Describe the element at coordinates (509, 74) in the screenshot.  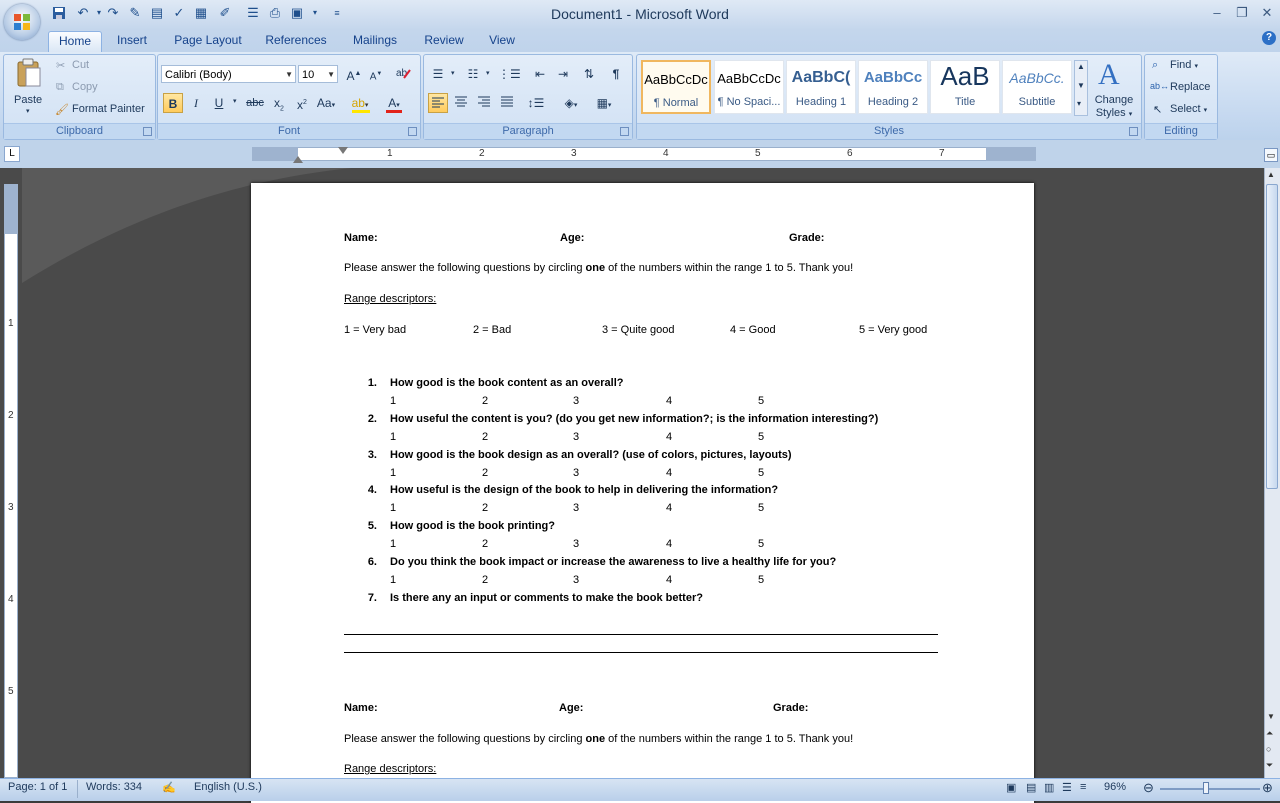
I see `multilevel-list-icon: ⋮☰` at that location.